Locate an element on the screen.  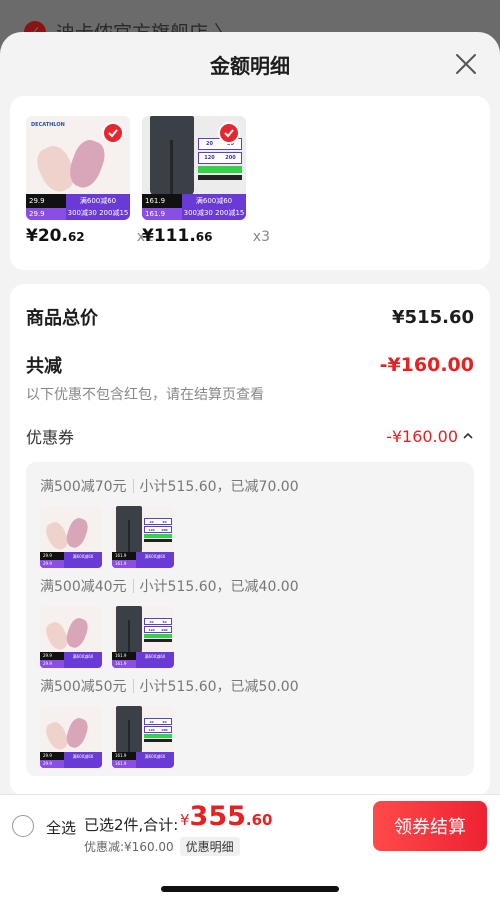
total-value: ¥515.60 is located at coordinates (433, 317).